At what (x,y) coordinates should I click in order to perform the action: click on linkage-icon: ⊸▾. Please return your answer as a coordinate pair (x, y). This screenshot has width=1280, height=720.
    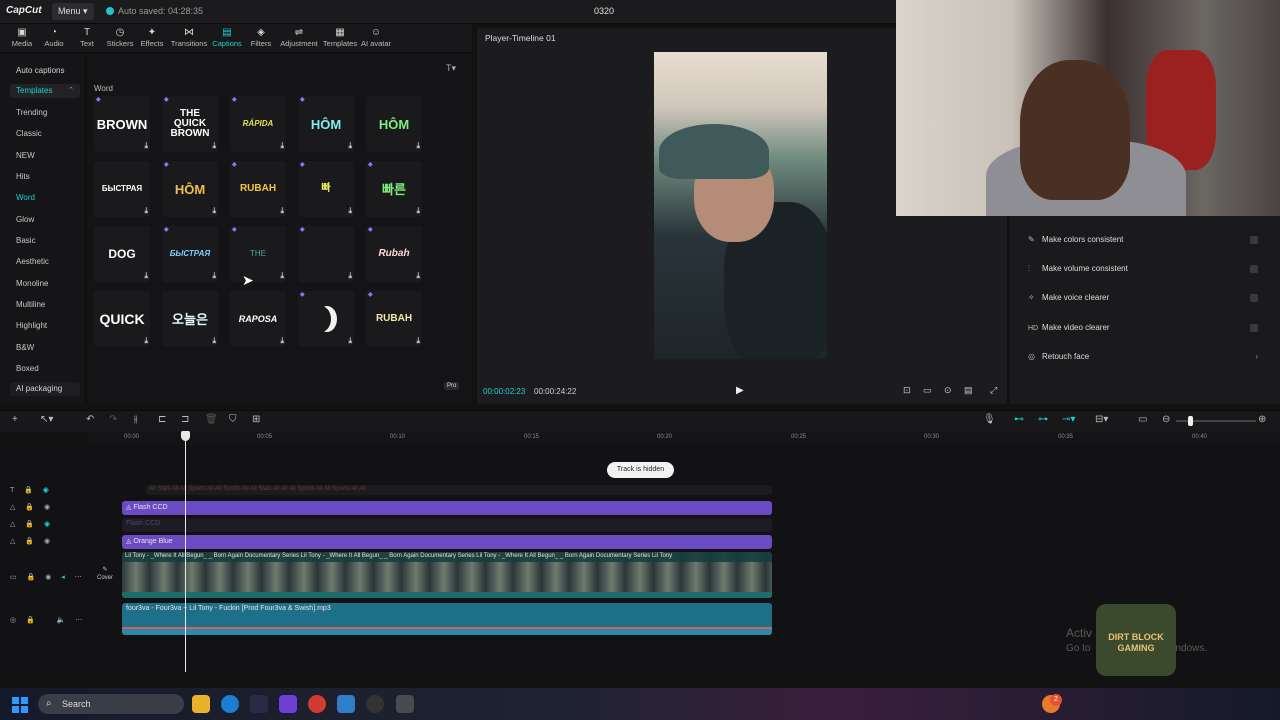
    Looking at the image, I should click on (1068, 419).